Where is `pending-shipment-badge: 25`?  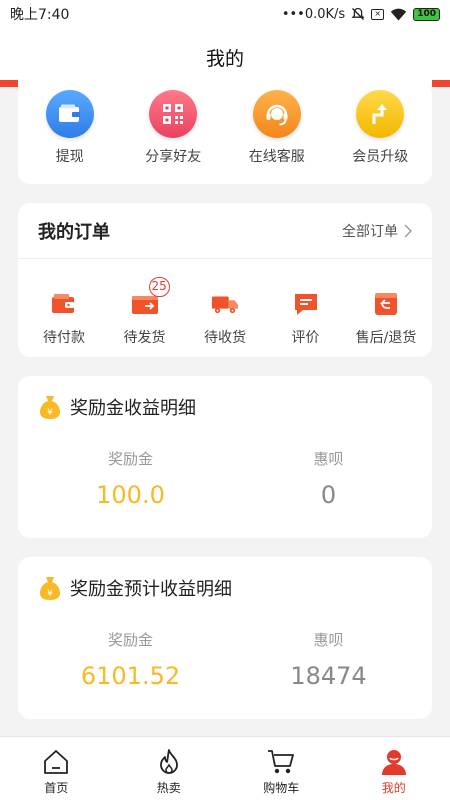 pending-shipment-badge: 25 is located at coordinates (159, 287).